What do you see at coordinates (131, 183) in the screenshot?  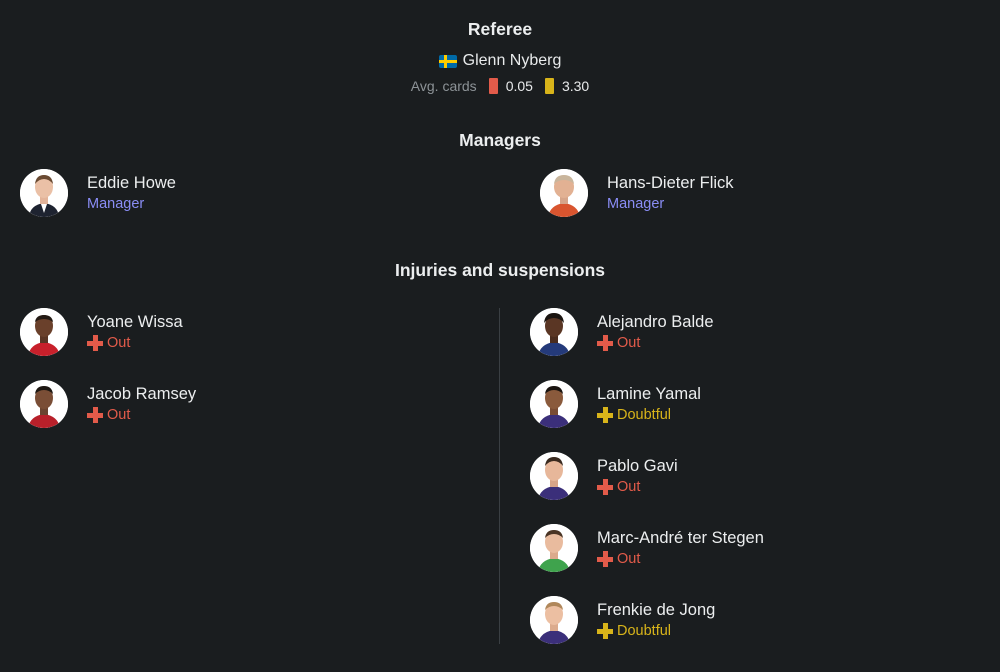 I see `manager-name: Eddie Howe` at bounding box center [131, 183].